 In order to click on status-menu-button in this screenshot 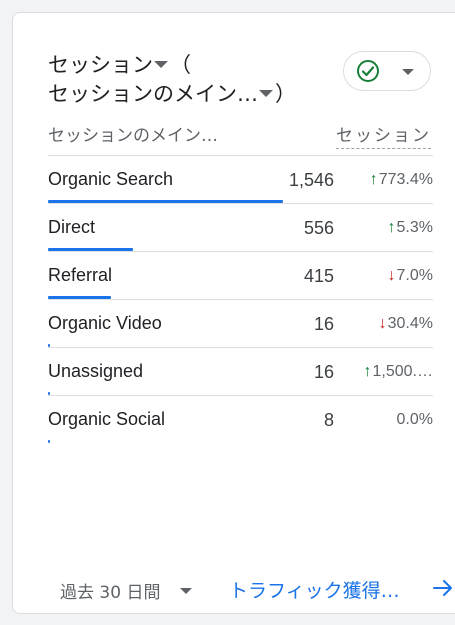, I will do `click(387, 71)`.